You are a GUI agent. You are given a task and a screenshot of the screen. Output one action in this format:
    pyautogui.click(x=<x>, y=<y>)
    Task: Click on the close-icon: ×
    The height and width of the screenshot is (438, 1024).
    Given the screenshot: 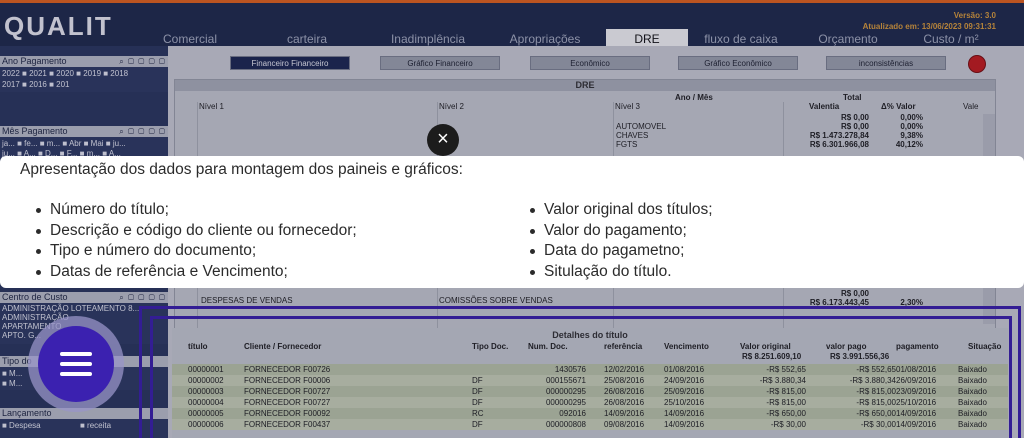 What is the action you would take?
    pyautogui.click(x=443, y=140)
    